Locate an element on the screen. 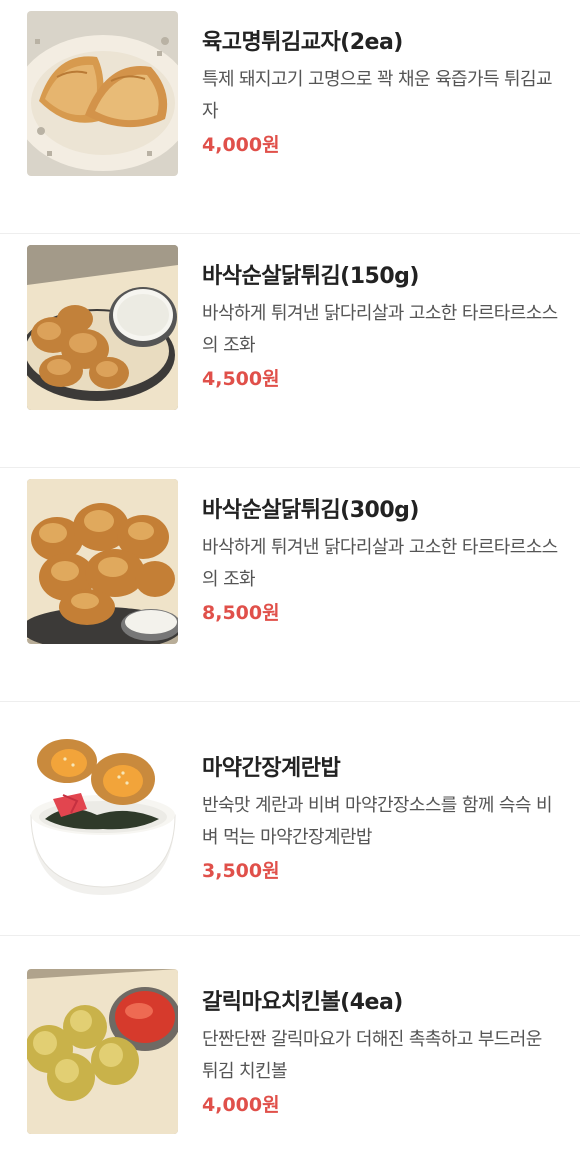 The height and width of the screenshot is (1170, 580). menu-item-name: 바삭순살닭튀김(300g) is located at coordinates (310, 510).